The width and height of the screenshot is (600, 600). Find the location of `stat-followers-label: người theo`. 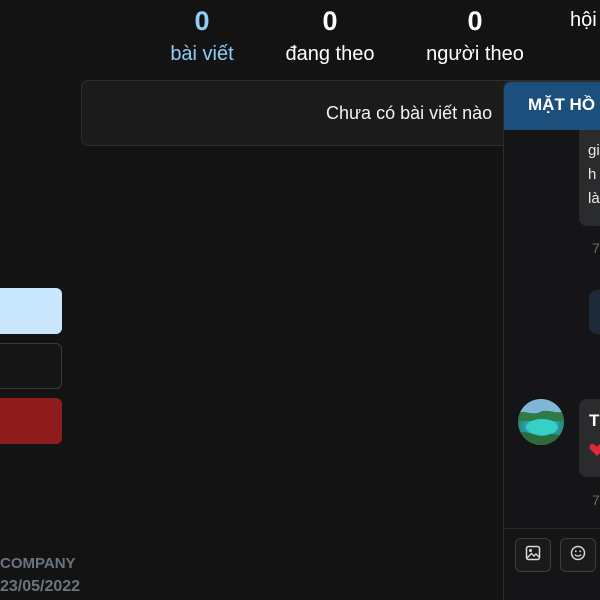

stat-followers-label: người theo is located at coordinates (475, 54).